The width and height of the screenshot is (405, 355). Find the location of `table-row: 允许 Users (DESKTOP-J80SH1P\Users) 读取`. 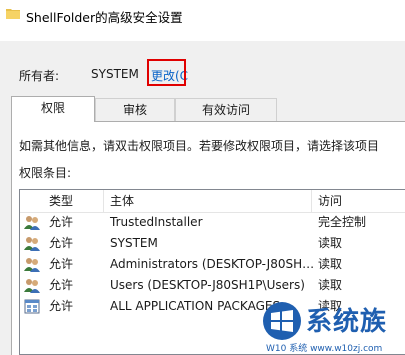

table-row: 允许 Users (DESKTOP-J80SH1P\Users) 读取 is located at coordinates (212, 285).